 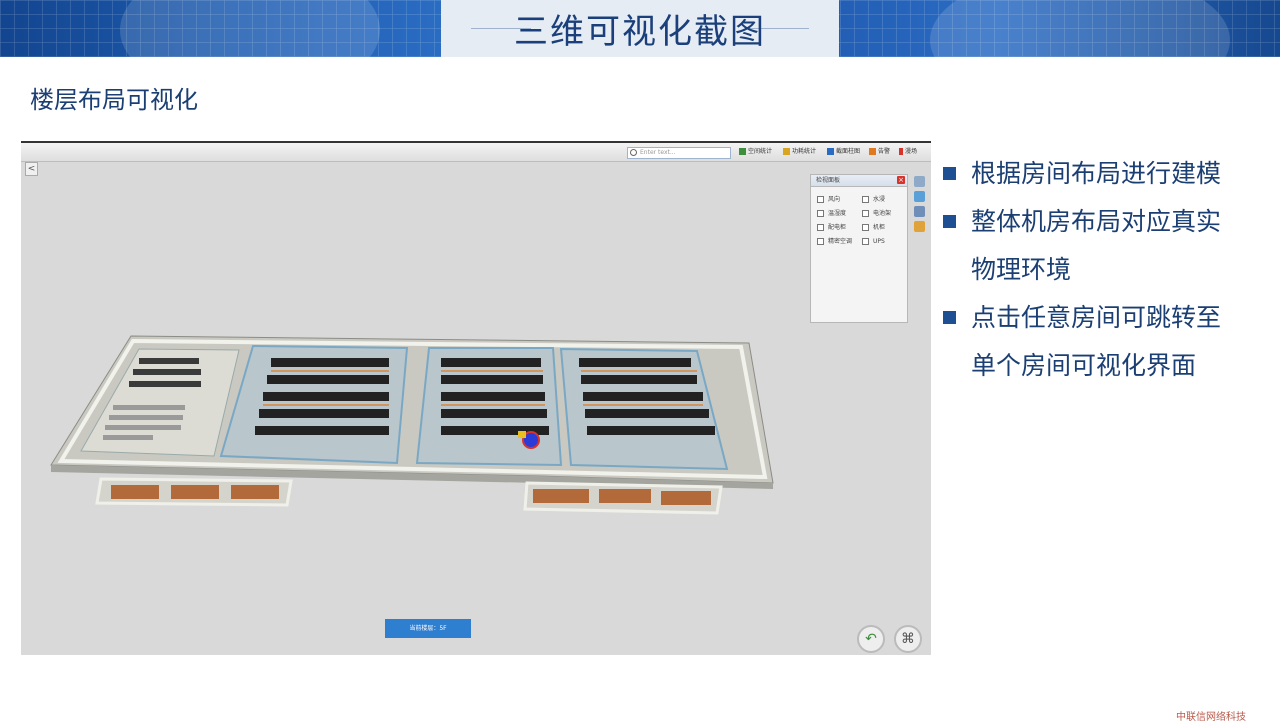 What do you see at coordinates (250, 28) in the screenshot?
I see `banner-globe-left` at bounding box center [250, 28].